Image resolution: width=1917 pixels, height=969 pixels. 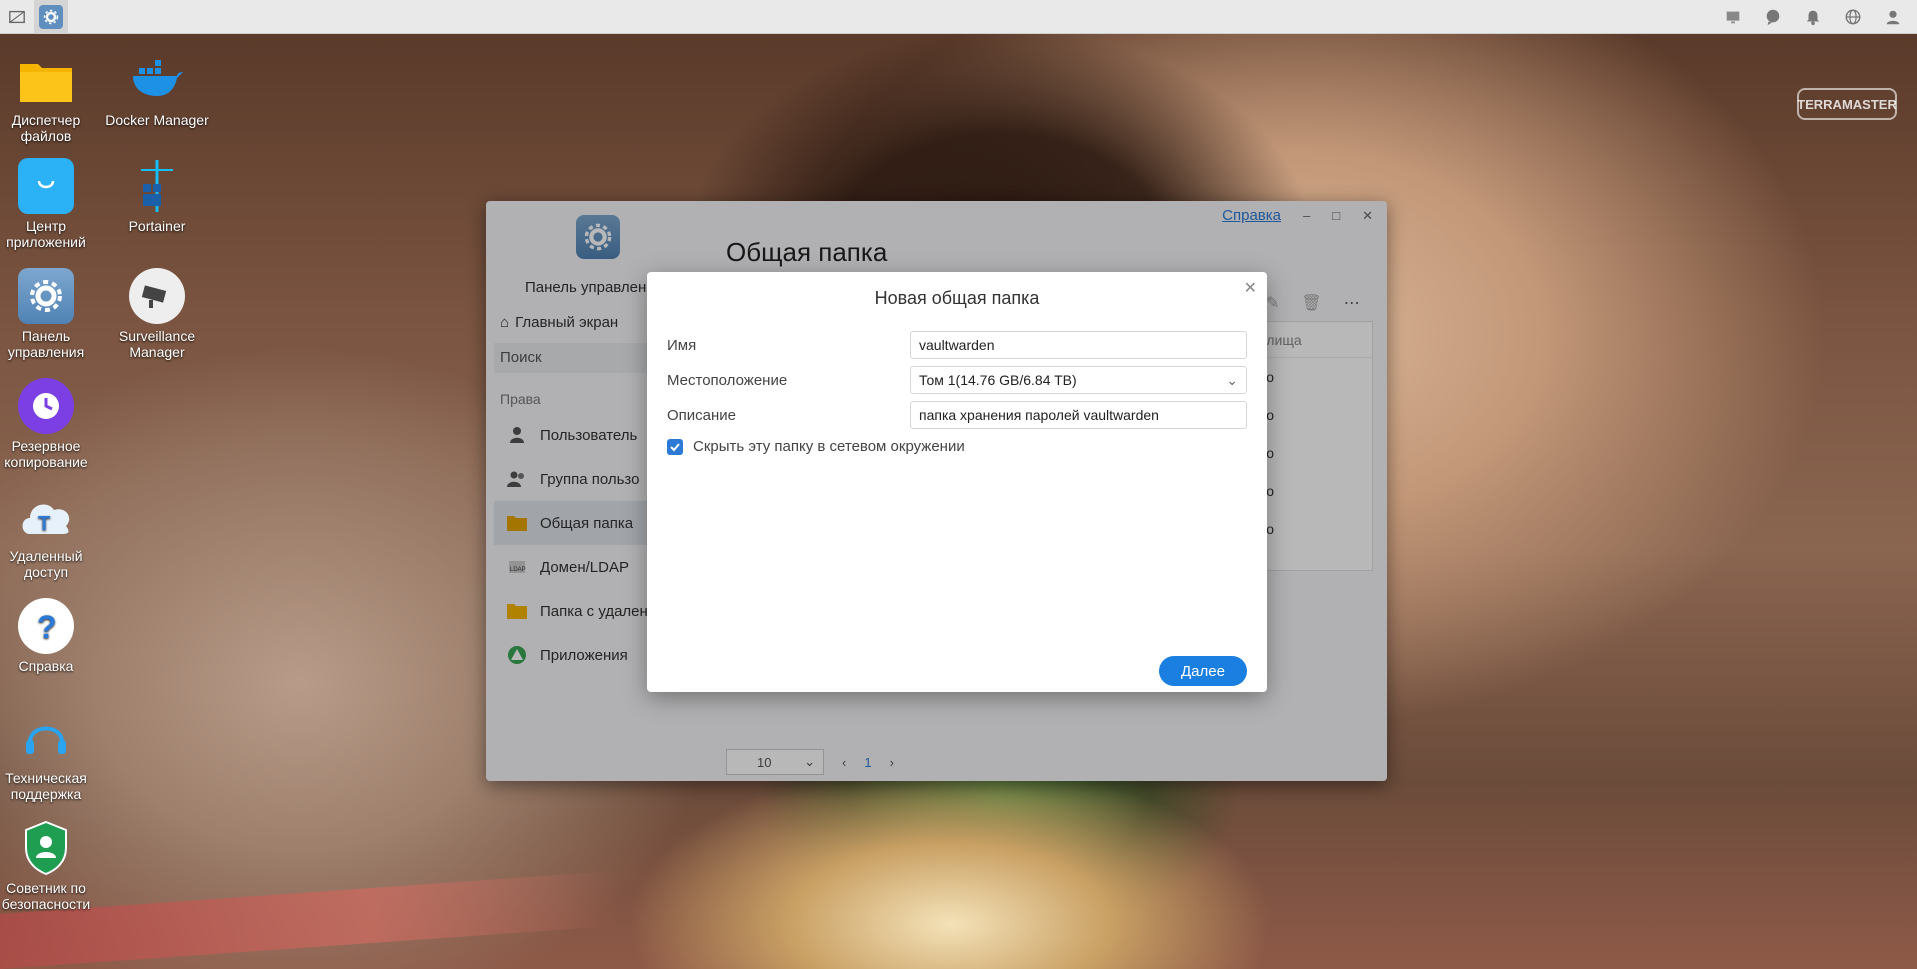 I want to click on docker-icon, so click(x=157, y=80).